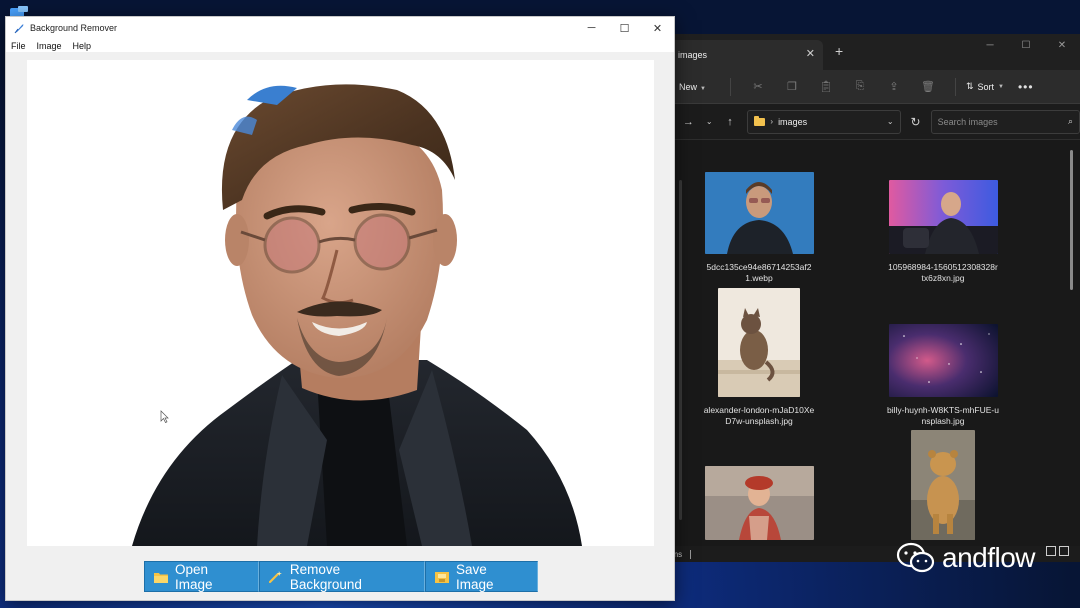 Image resolution: width=1080 pixels, height=608 pixels. What do you see at coordinates (928, 87) in the screenshot?
I see `delete-icon: 🗑︎` at bounding box center [928, 87].